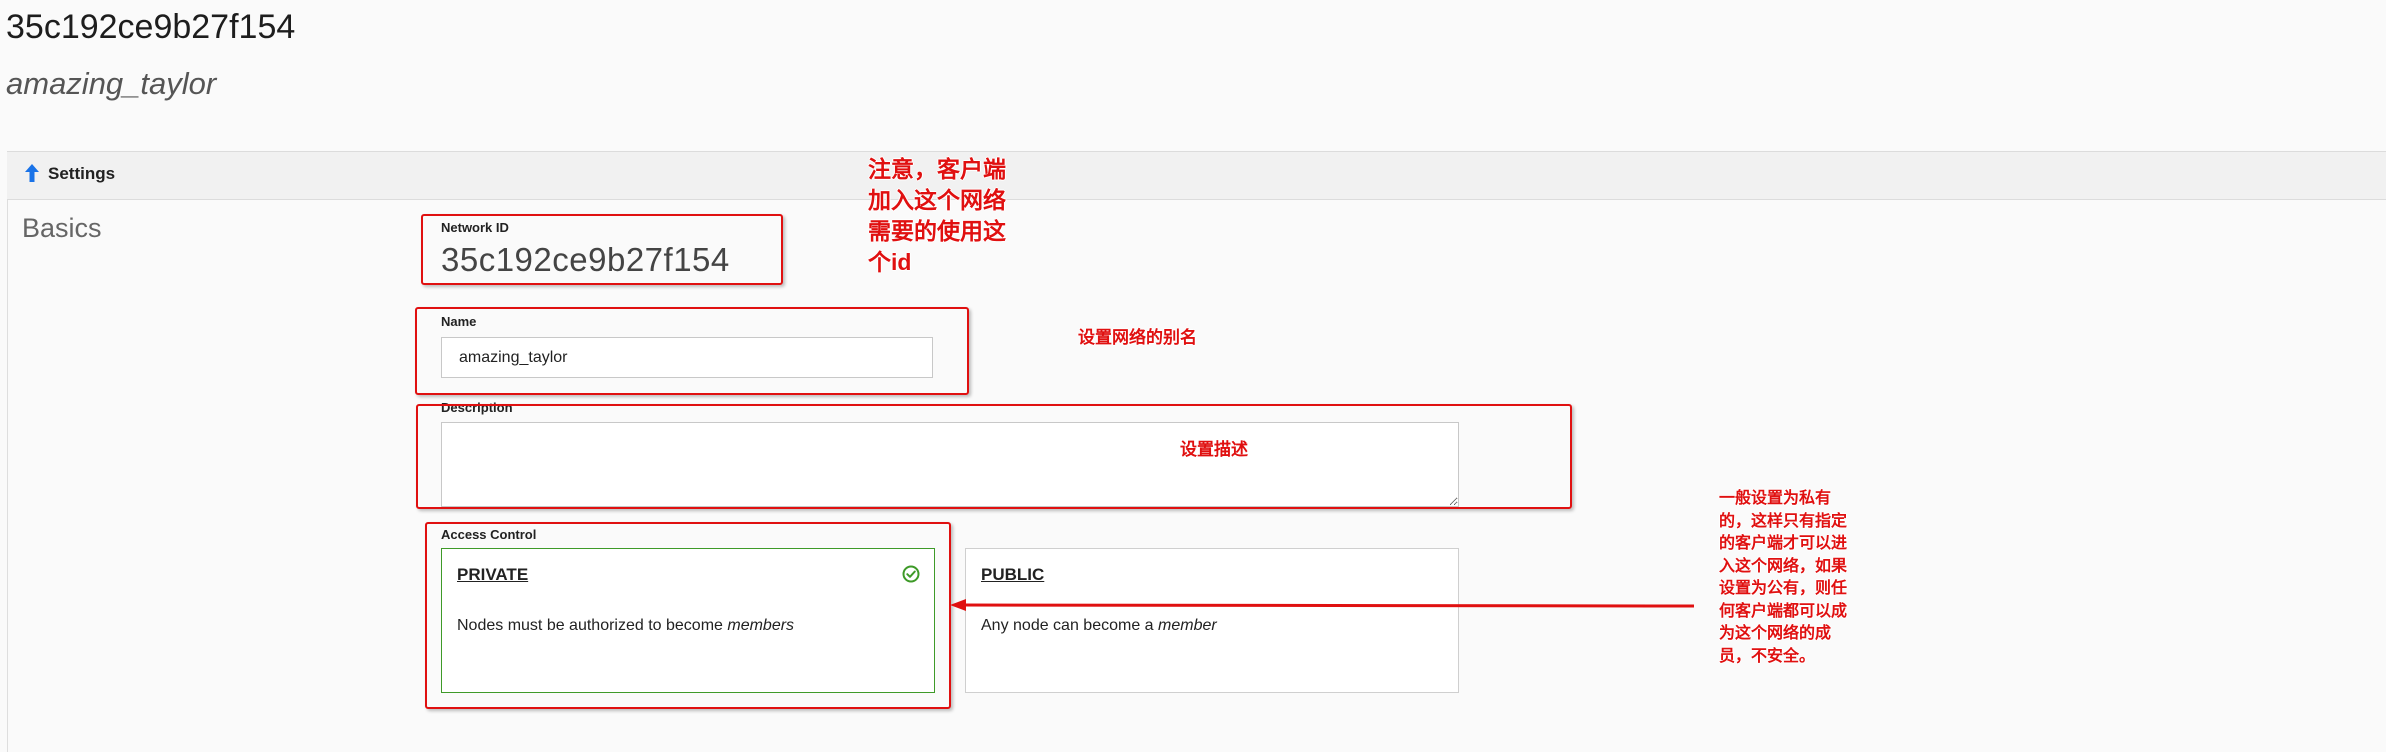 The height and width of the screenshot is (752, 2386). I want to click on arrow-up-icon, so click(32, 173).